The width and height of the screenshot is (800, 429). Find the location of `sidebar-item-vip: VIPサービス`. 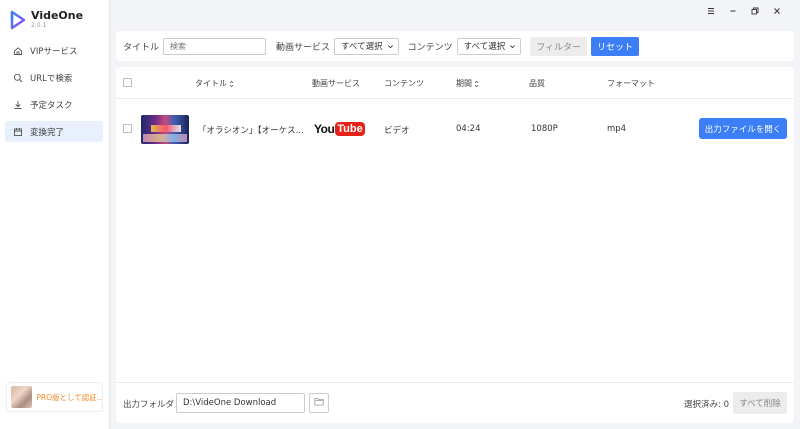

sidebar-item-vip: VIPサービス is located at coordinates (54, 50).